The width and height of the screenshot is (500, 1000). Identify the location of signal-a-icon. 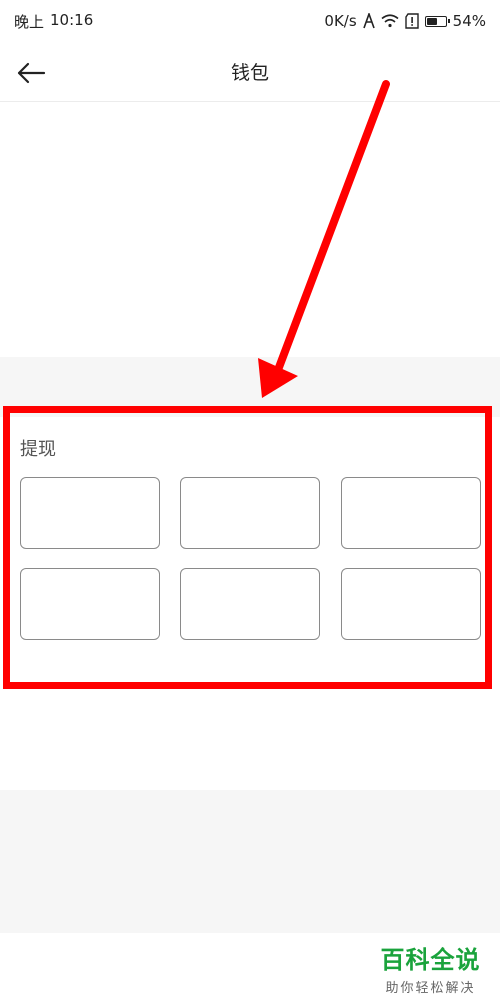
(368, 21).